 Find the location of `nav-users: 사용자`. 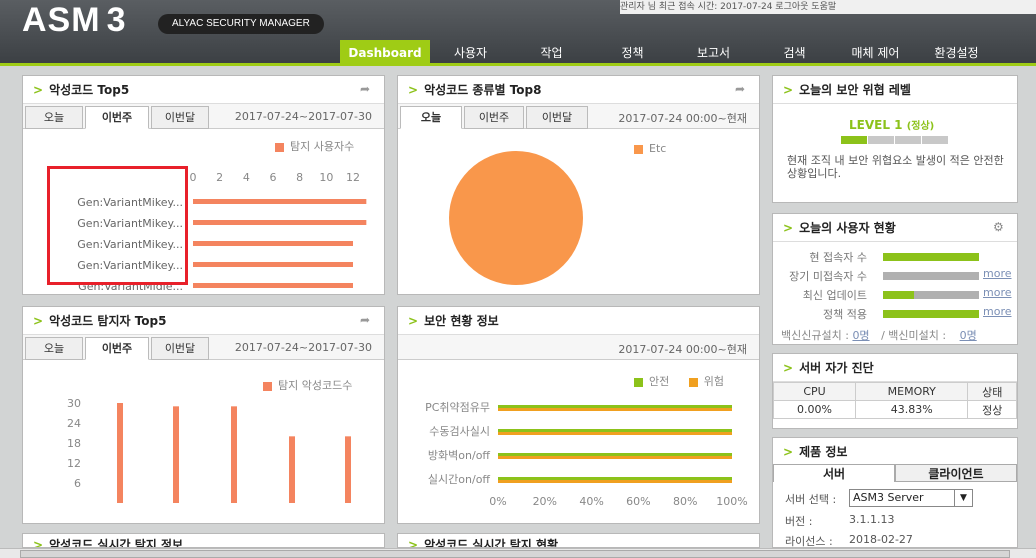

nav-users: 사용자 is located at coordinates (470, 53).